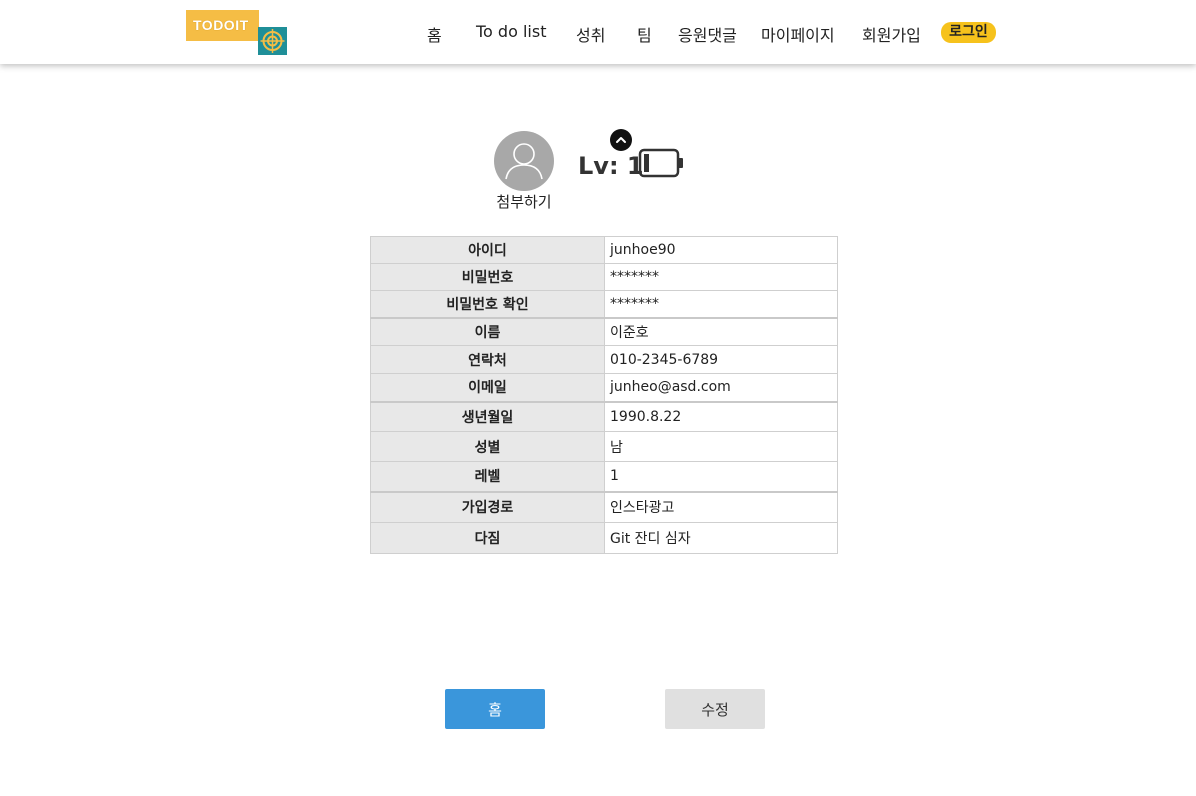  I want to click on table-row: 연락처 010-2345-6789, so click(604, 359).